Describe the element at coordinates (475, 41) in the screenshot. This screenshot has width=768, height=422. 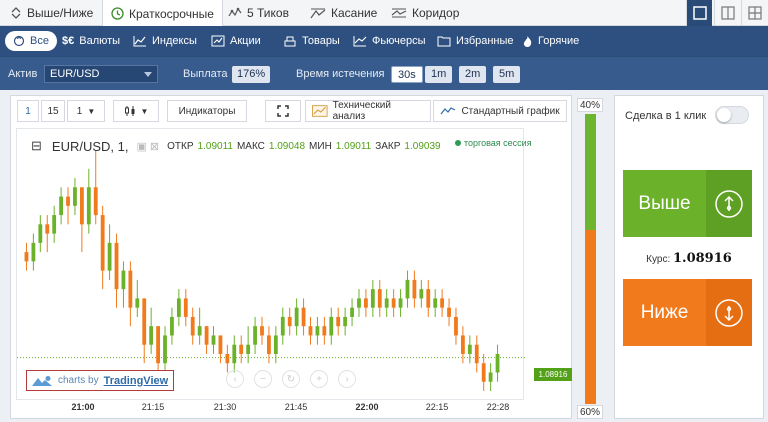
I see `category-favorites: Избранные` at that location.